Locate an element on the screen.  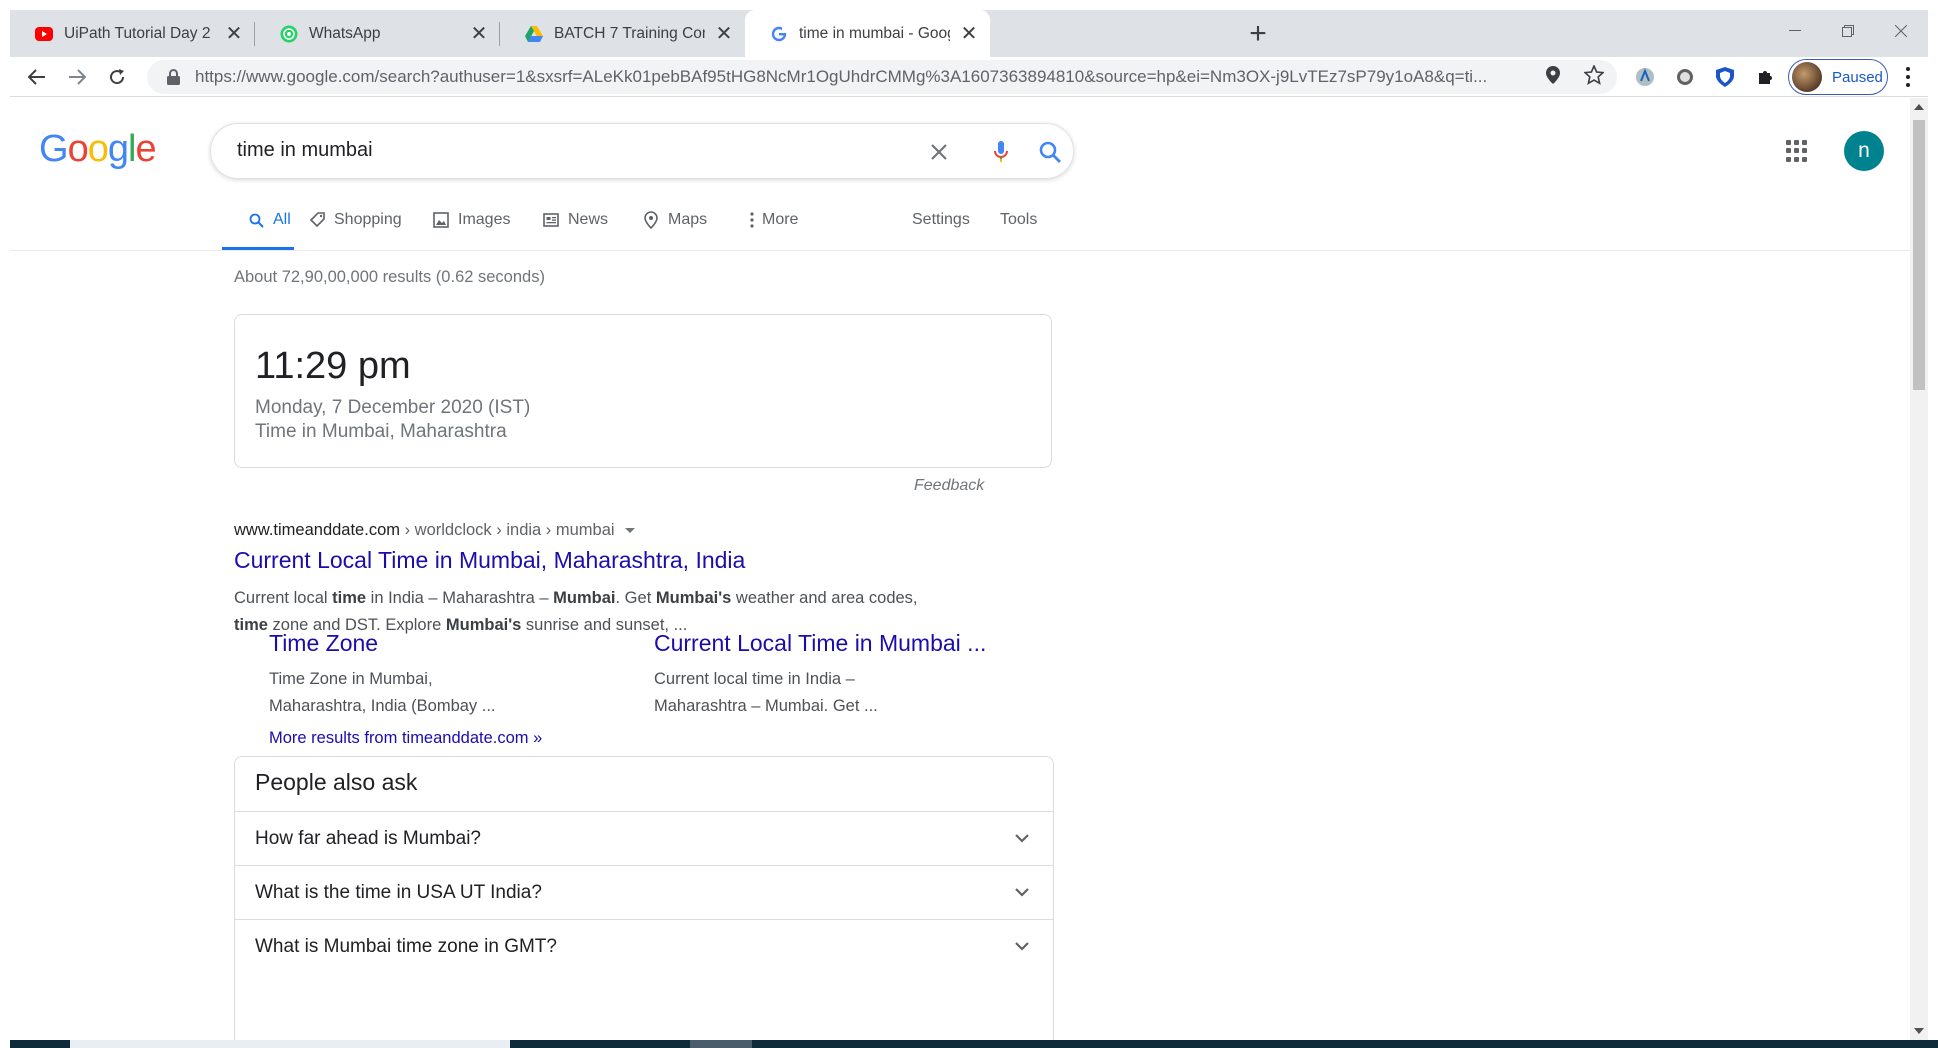
image-icon is located at coordinates (441, 220).